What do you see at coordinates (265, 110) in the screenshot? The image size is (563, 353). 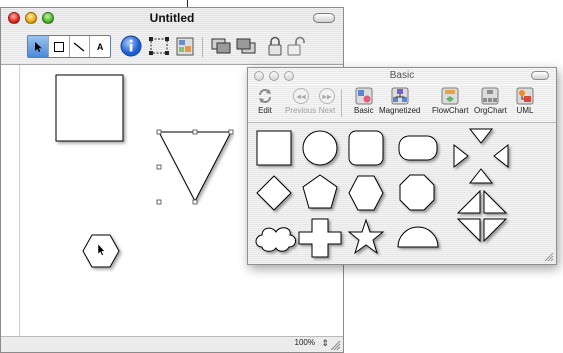 I see `edit-label: Edit` at bounding box center [265, 110].